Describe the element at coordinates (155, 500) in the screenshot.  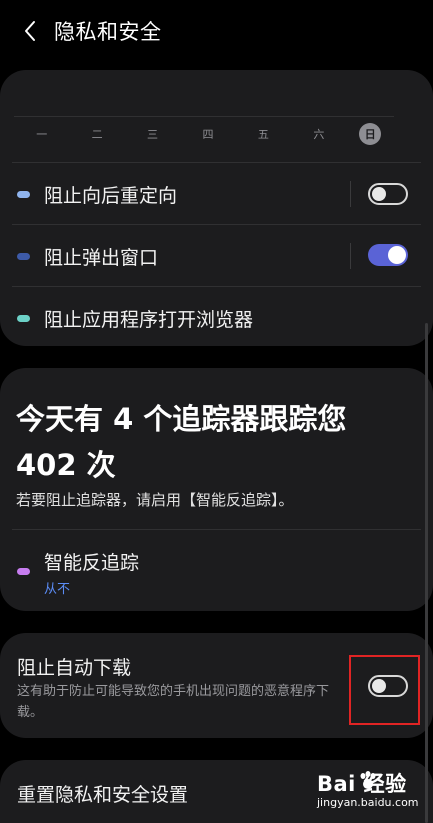
I see `tracker-hint: 若要阻止追踪器，请启用【智能反追踪】。` at that location.